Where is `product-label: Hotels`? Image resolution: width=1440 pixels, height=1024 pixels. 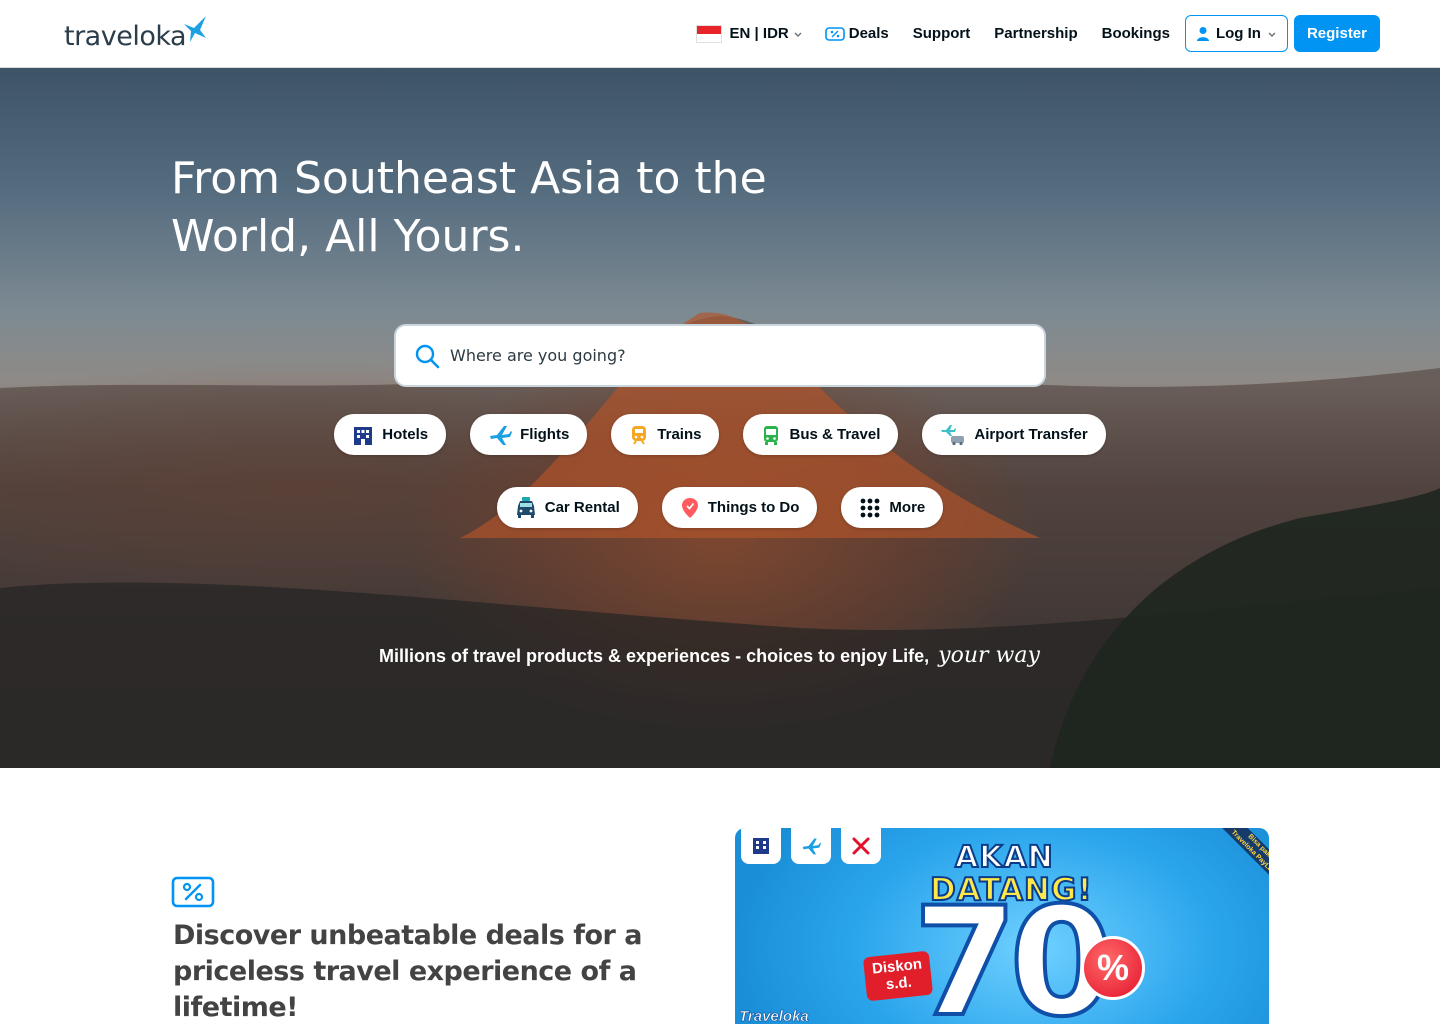
product-label: Hotels is located at coordinates (405, 434).